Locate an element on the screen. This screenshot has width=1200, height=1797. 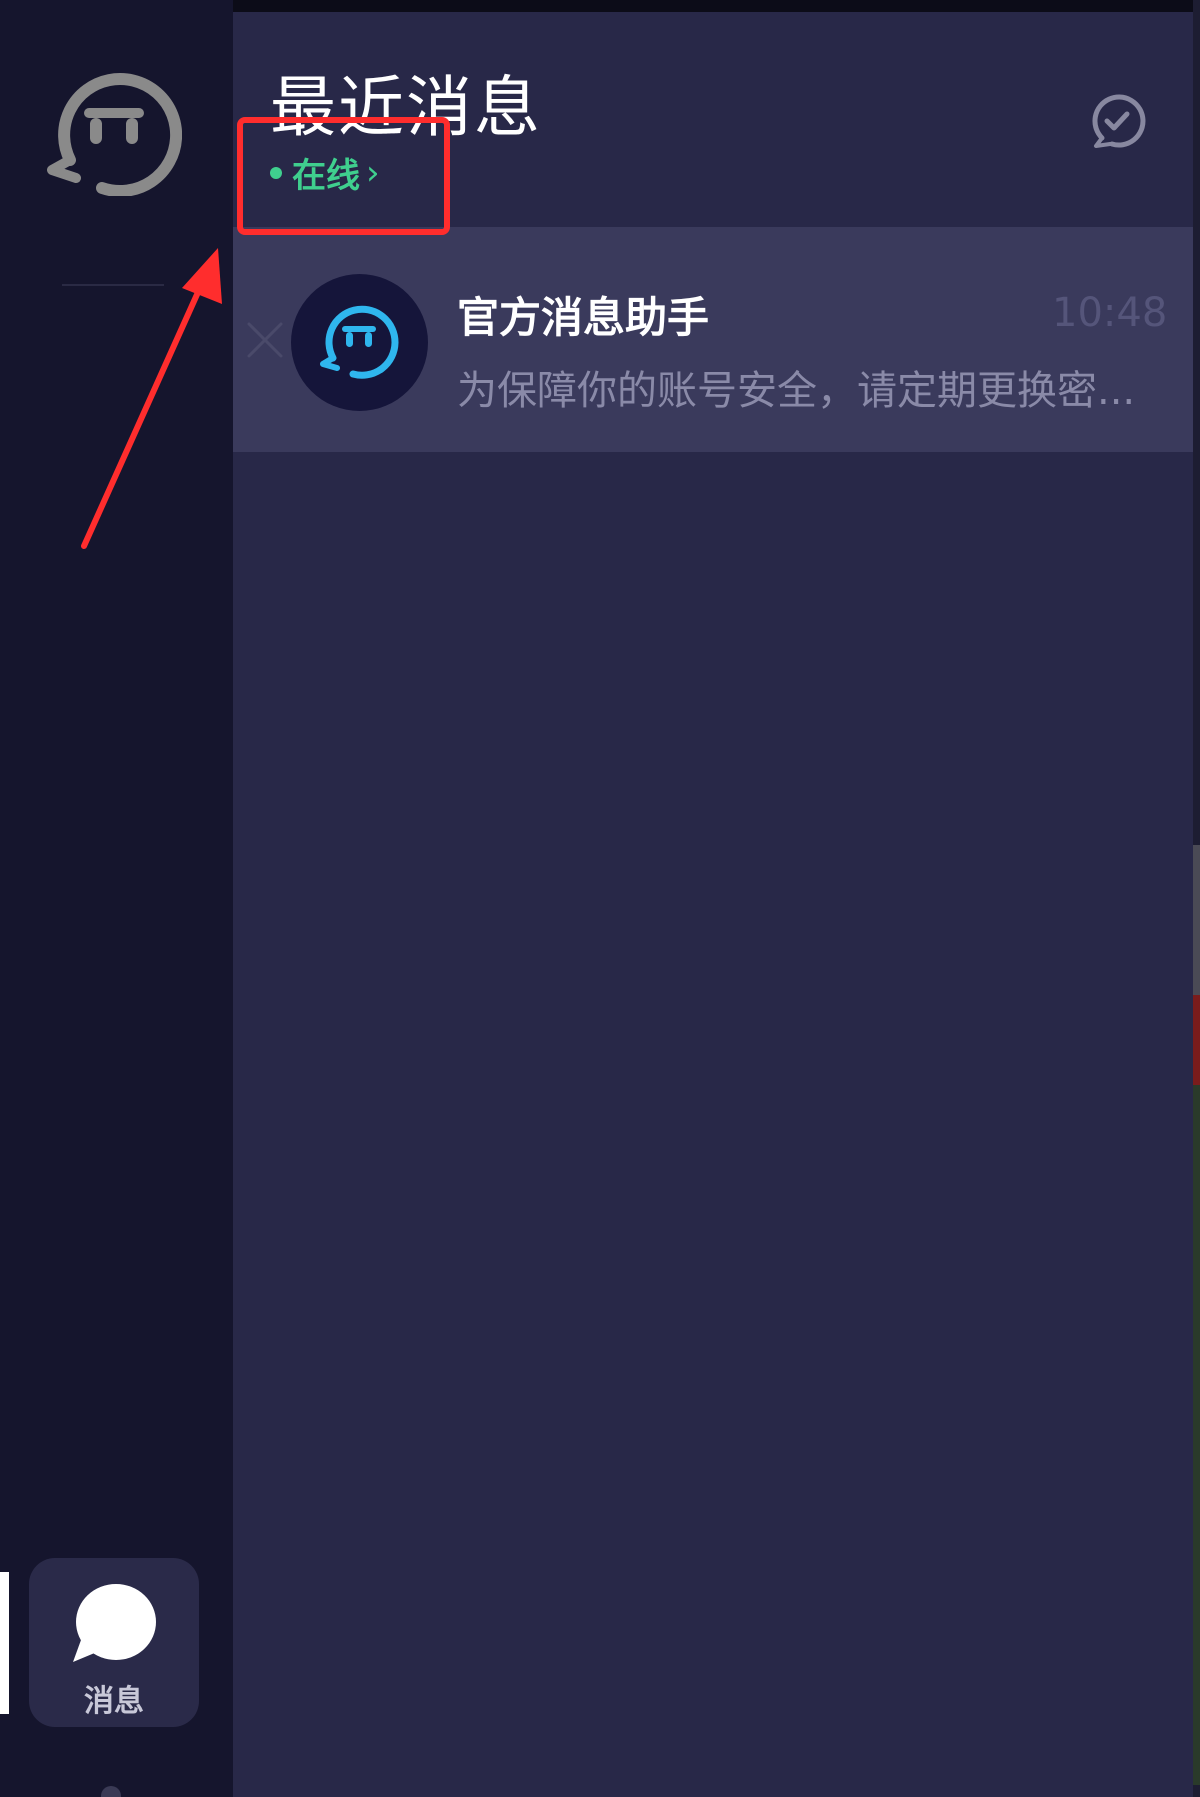
active-indicator is located at coordinates (4, 1643).